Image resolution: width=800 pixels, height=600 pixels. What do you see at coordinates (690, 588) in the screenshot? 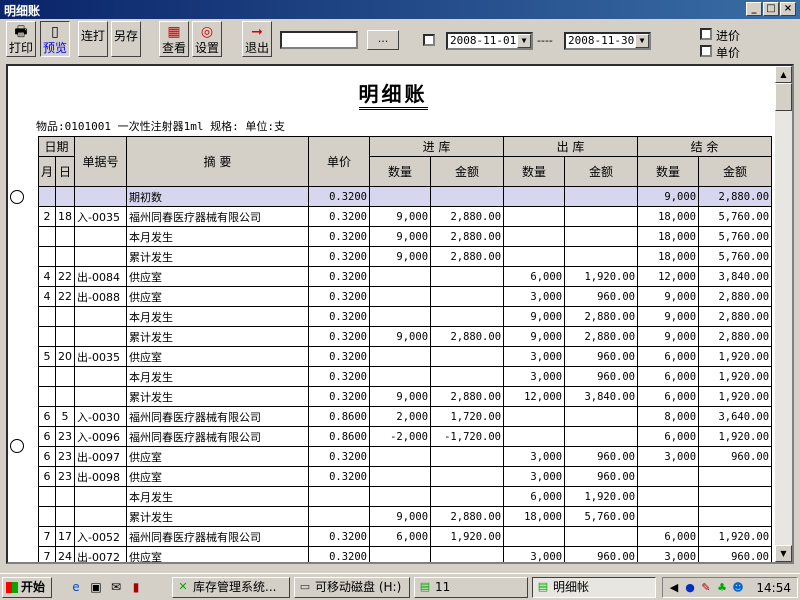
I see `media-icon: ●` at bounding box center [690, 588].